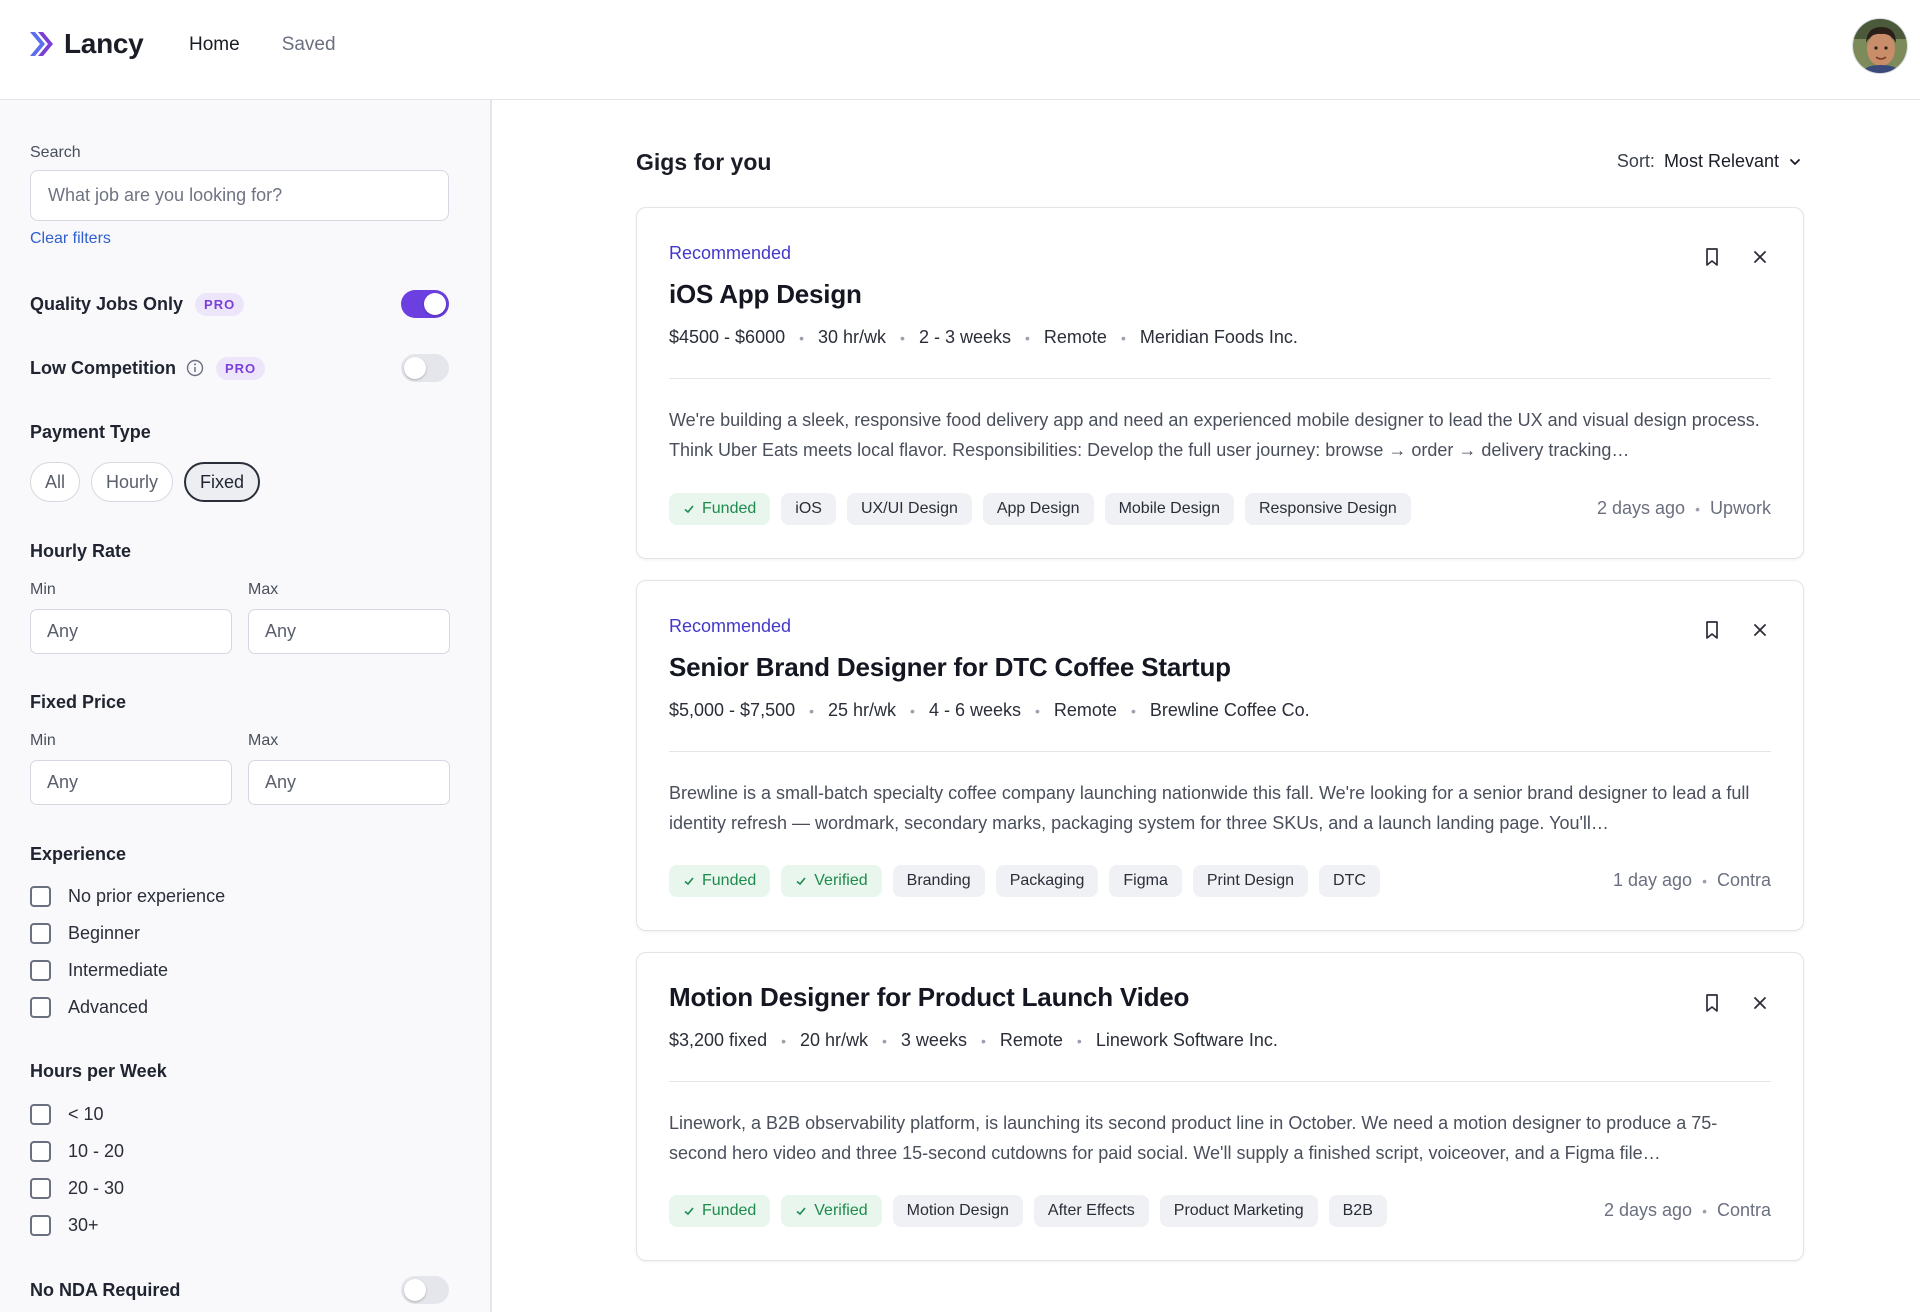  What do you see at coordinates (86, 44) in the screenshot?
I see `logo: Lancy` at bounding box center [86, 44].